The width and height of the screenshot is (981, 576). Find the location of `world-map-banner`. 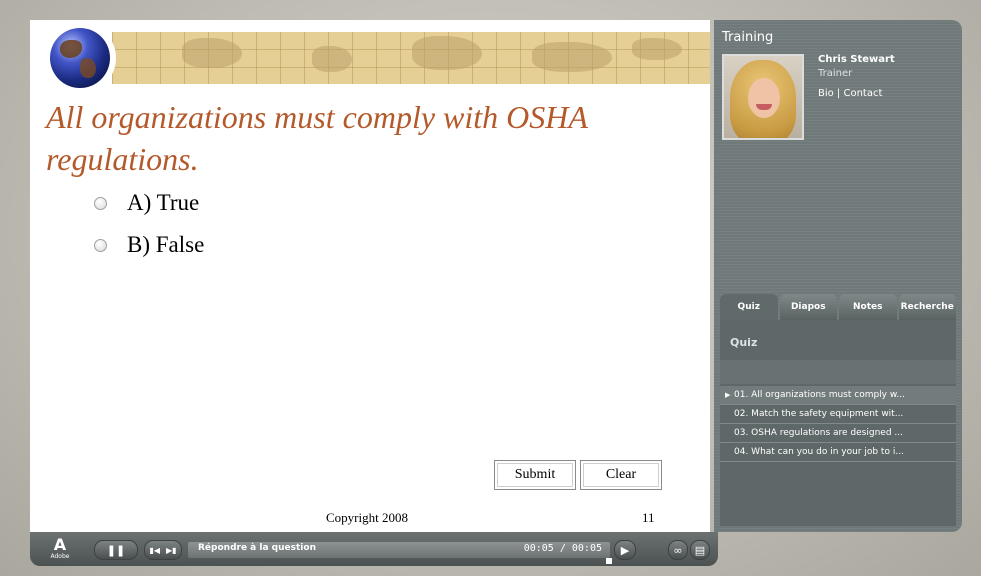

world-map-banner is located at coordinates (411, 58).